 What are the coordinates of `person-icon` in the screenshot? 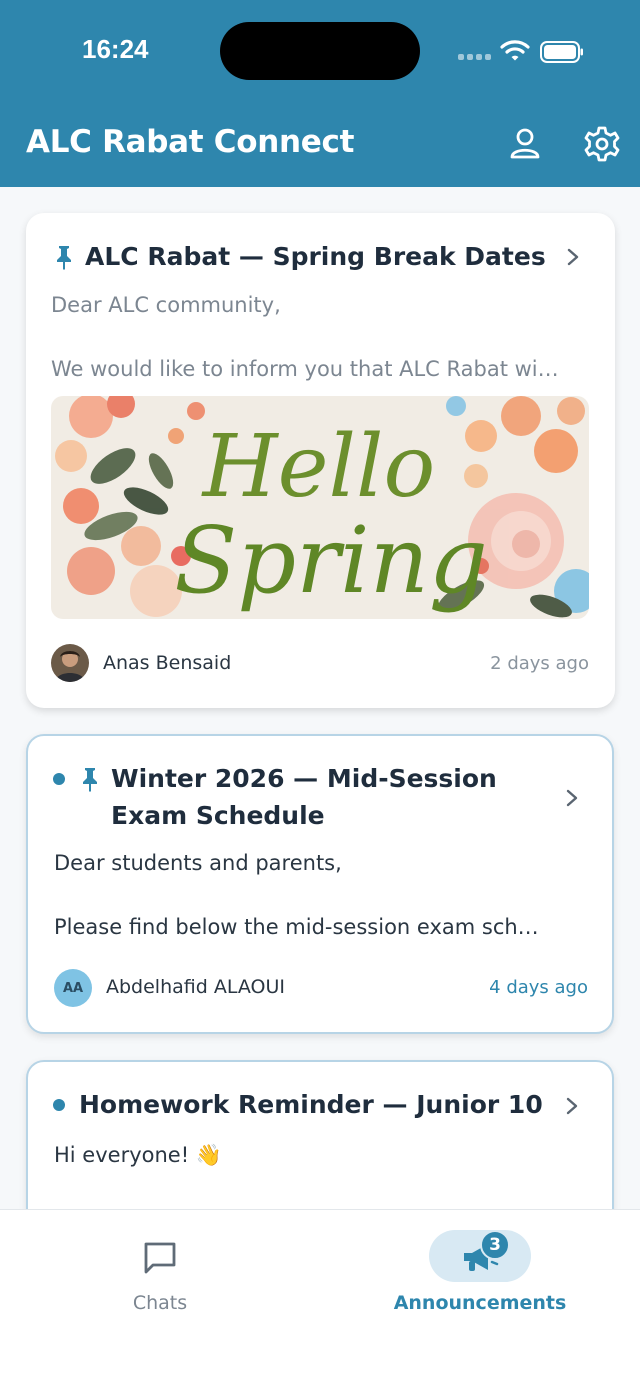 It's located at (525, 144).